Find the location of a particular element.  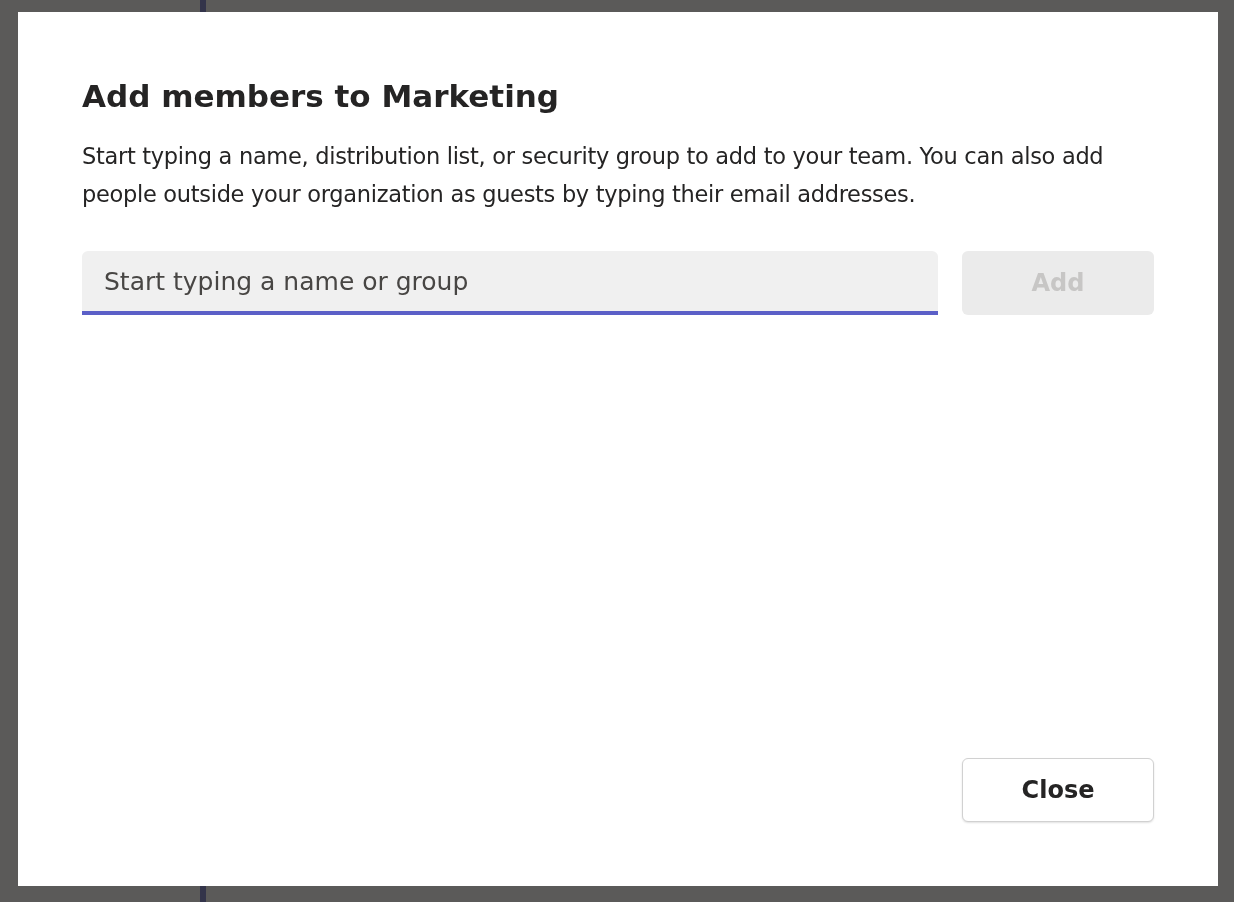

close-button: Close is located at coordinates (1058, 790).